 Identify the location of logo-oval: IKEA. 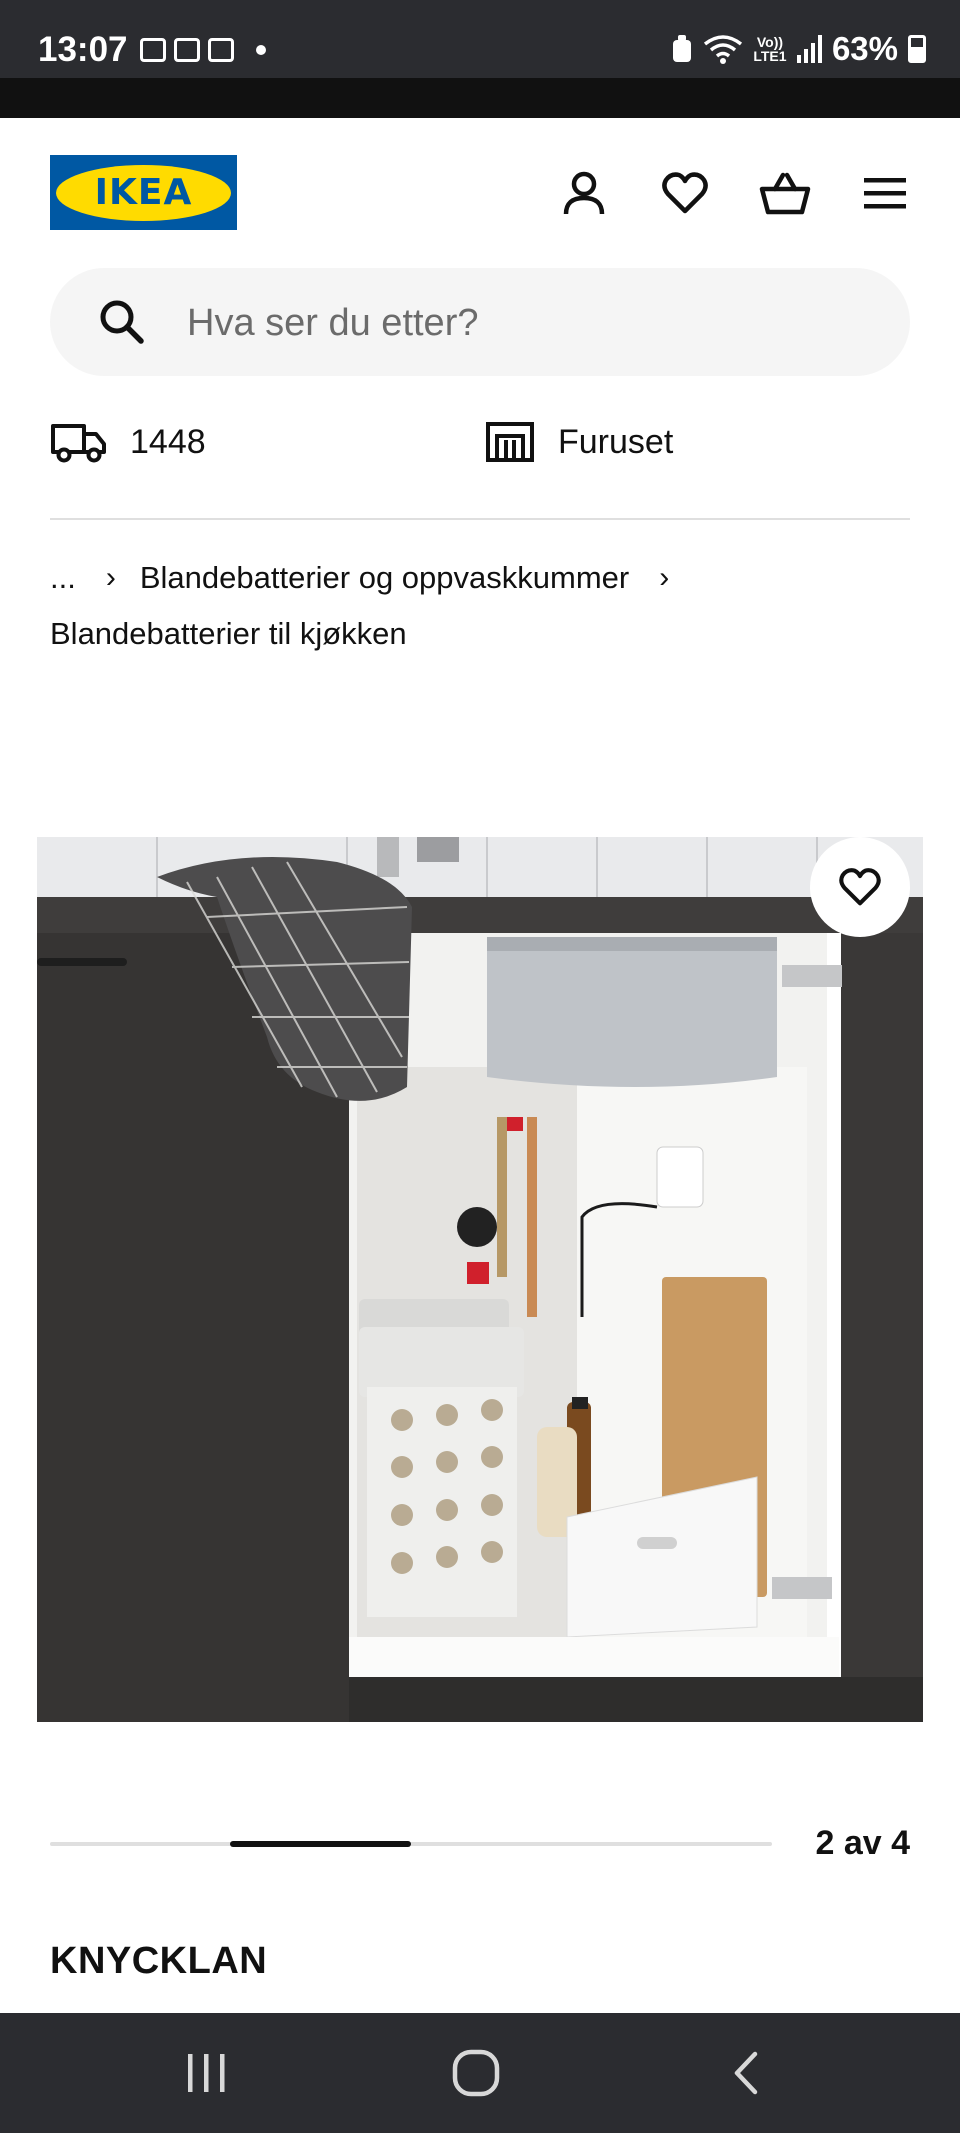
(143, 192).